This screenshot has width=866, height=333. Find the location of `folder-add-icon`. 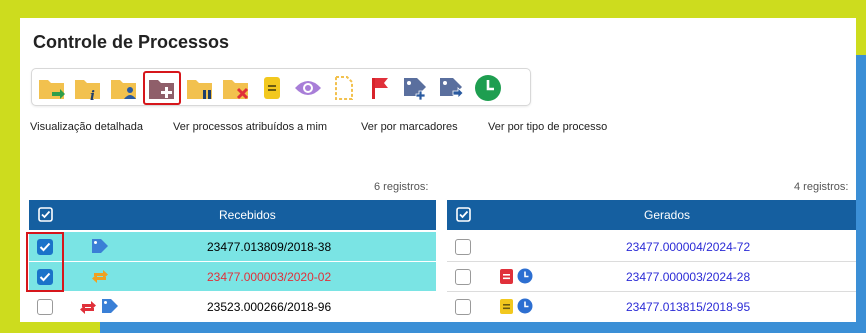

folder-add-icon is located at coordinates (161, 89).